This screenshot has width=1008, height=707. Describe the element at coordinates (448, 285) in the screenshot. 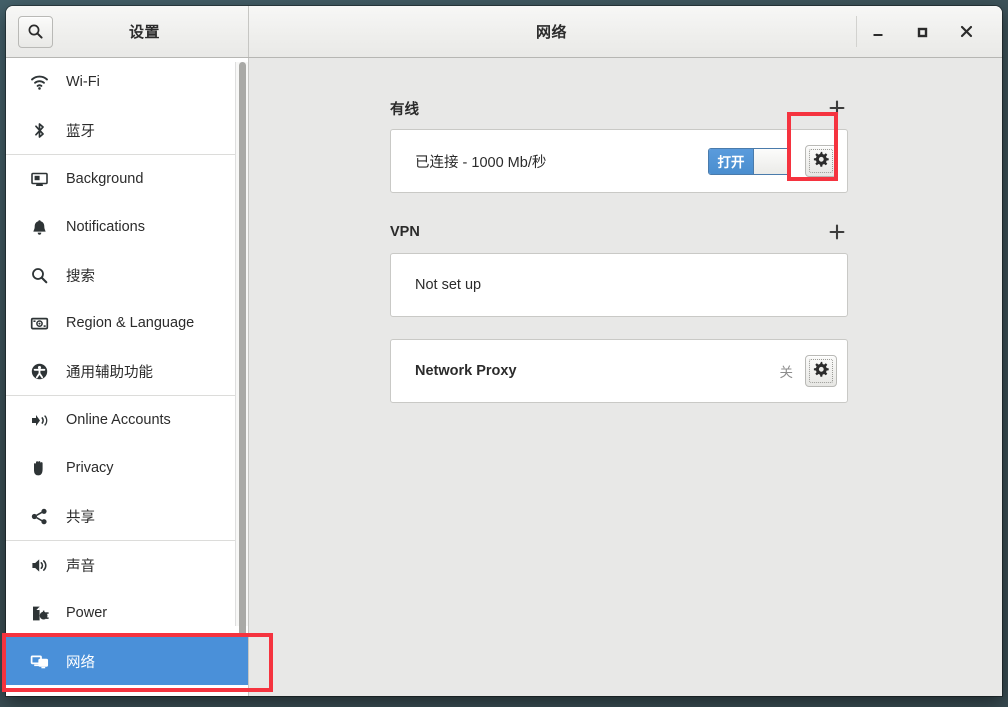

I see `vpn-status-label: Not set up` at that location.